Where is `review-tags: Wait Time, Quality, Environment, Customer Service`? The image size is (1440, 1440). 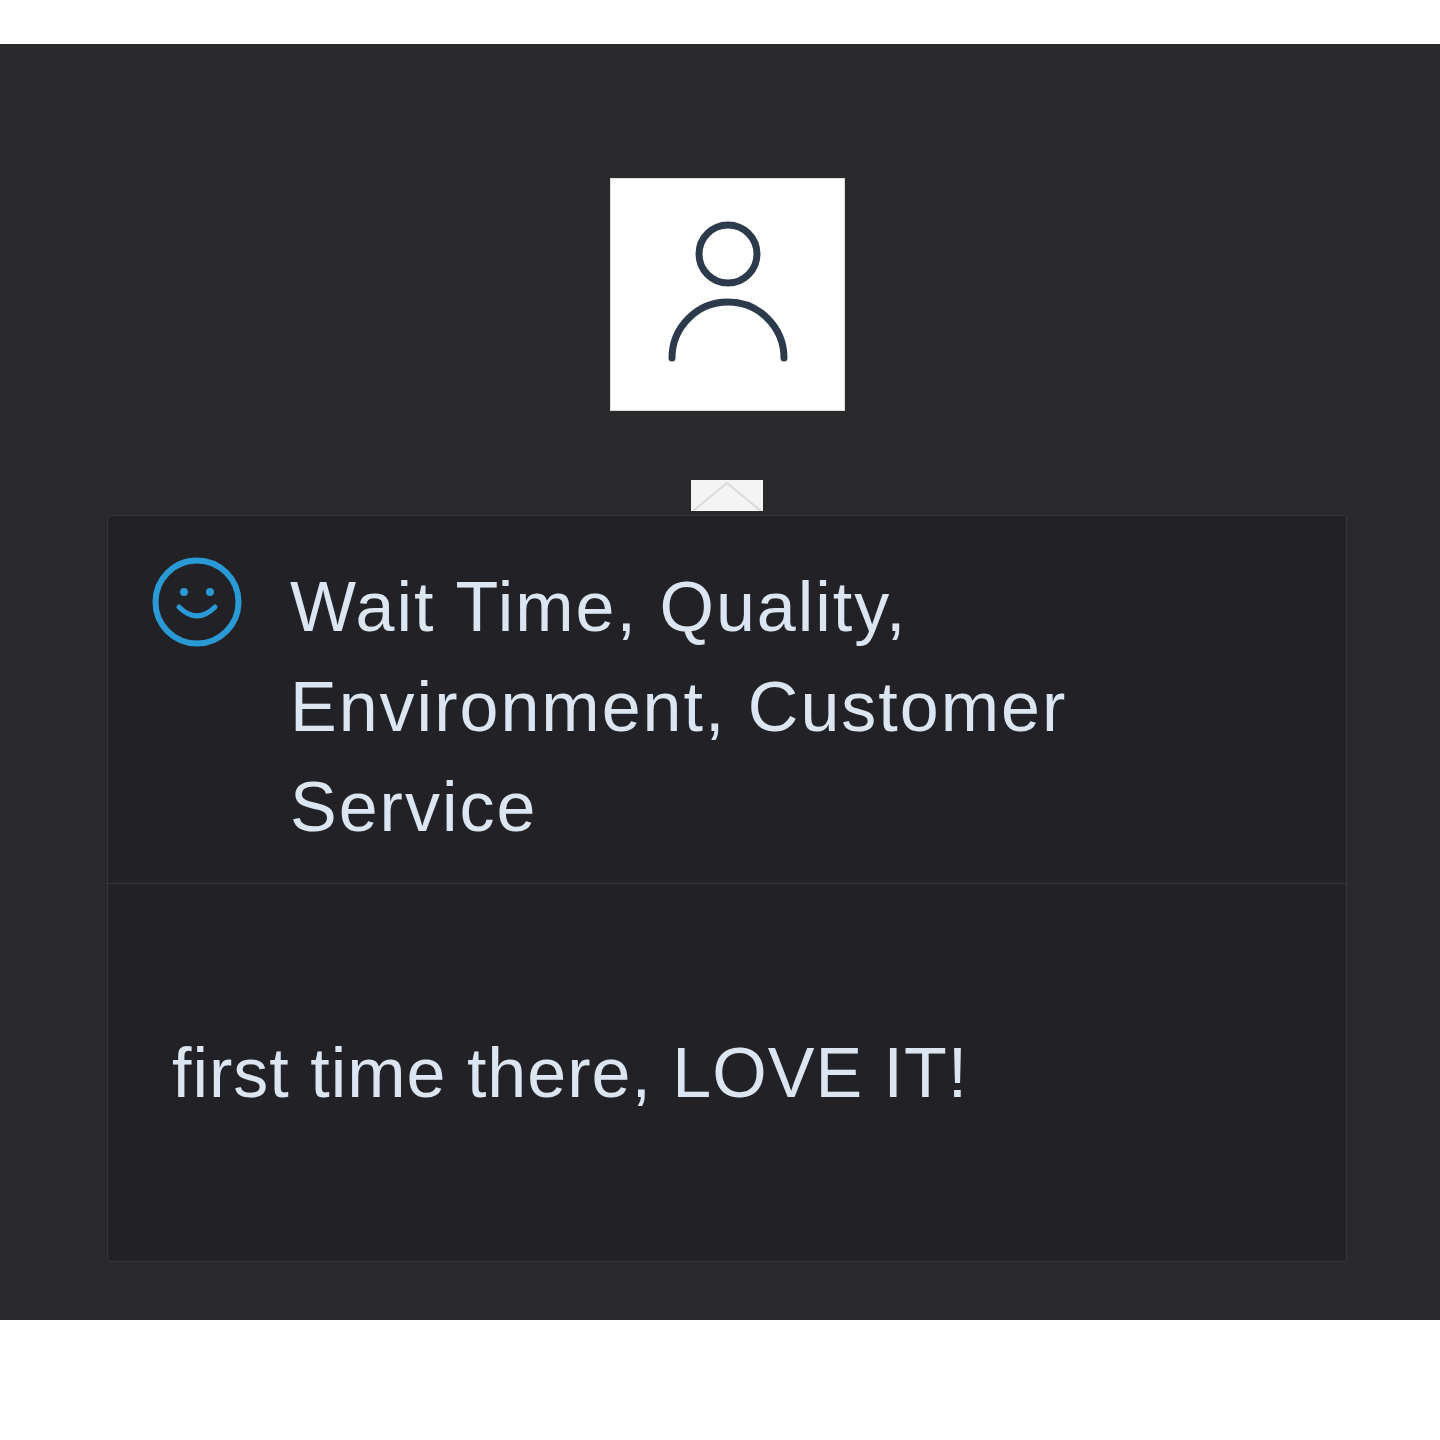 review-tags: Wait Time, Quality, Environment, Customer Service is located at coordinates (796, 707).